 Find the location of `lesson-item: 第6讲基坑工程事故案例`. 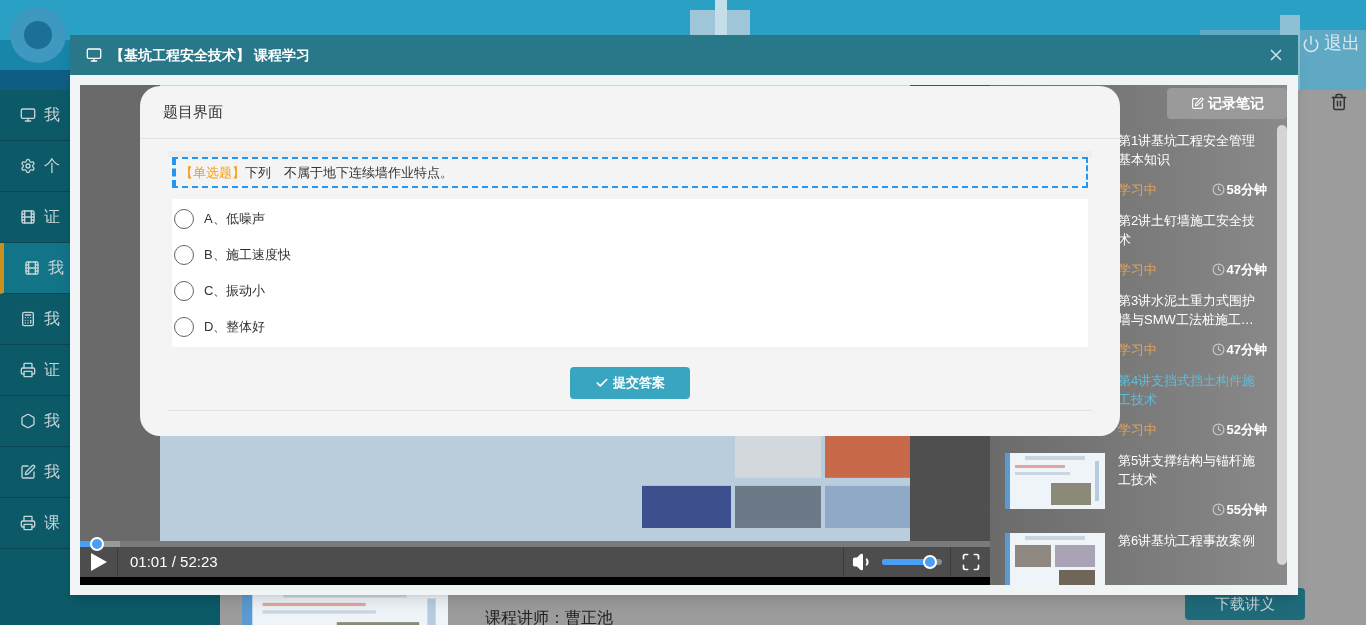

lesson-item: 第6讲基坑工程事故案例 is located at coordinates (1136, 558).